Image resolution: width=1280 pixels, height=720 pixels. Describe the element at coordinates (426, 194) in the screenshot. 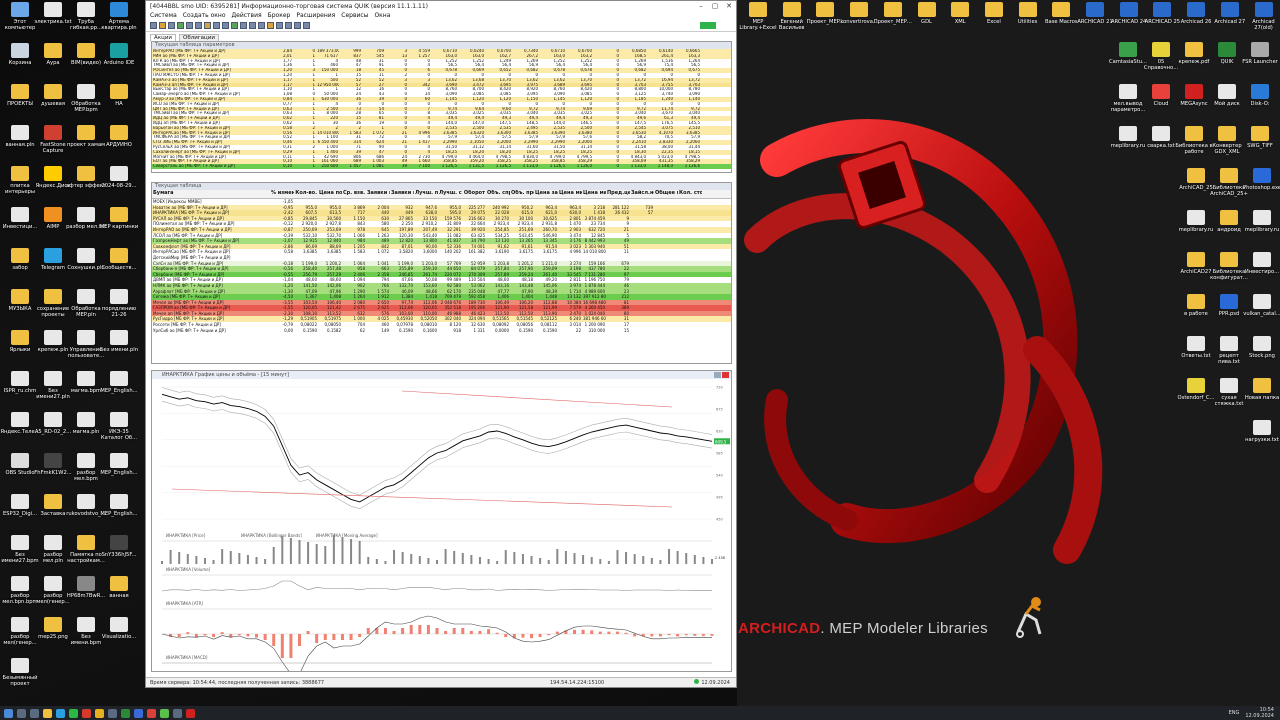

I see `column-header: Лучш. прод.` at that location.